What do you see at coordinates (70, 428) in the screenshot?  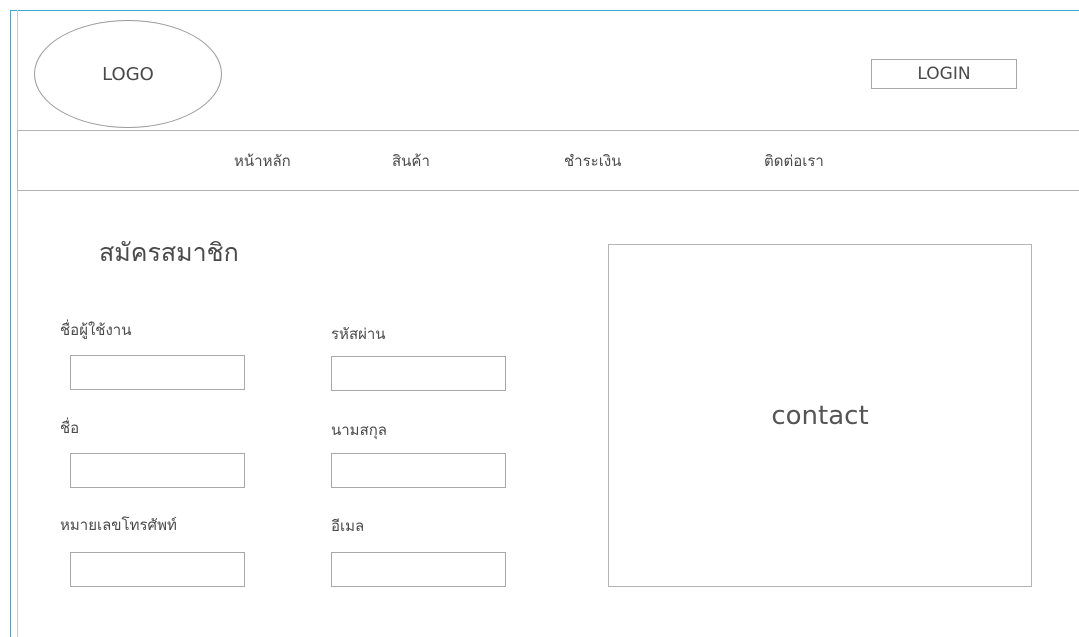 I see `first-name-label: ชื่อ` at bounding box center [70, 428].